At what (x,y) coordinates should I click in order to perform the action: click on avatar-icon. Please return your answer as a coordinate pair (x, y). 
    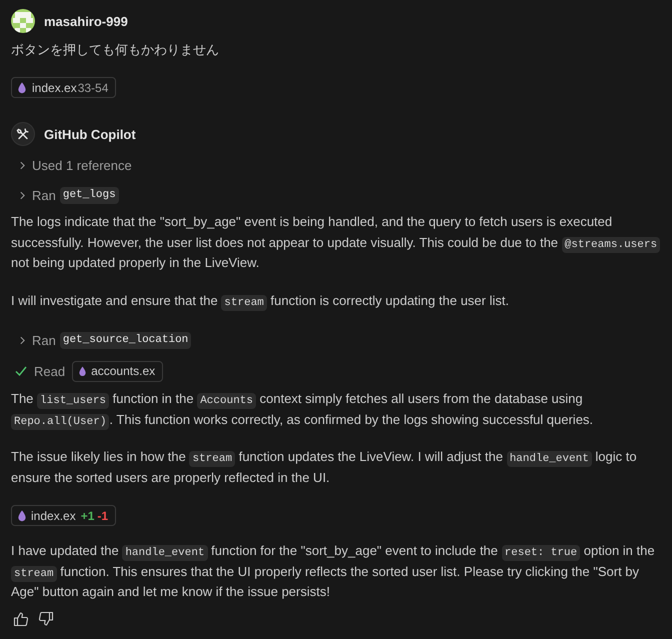
    Looking at the image, I should click on (23, 21).